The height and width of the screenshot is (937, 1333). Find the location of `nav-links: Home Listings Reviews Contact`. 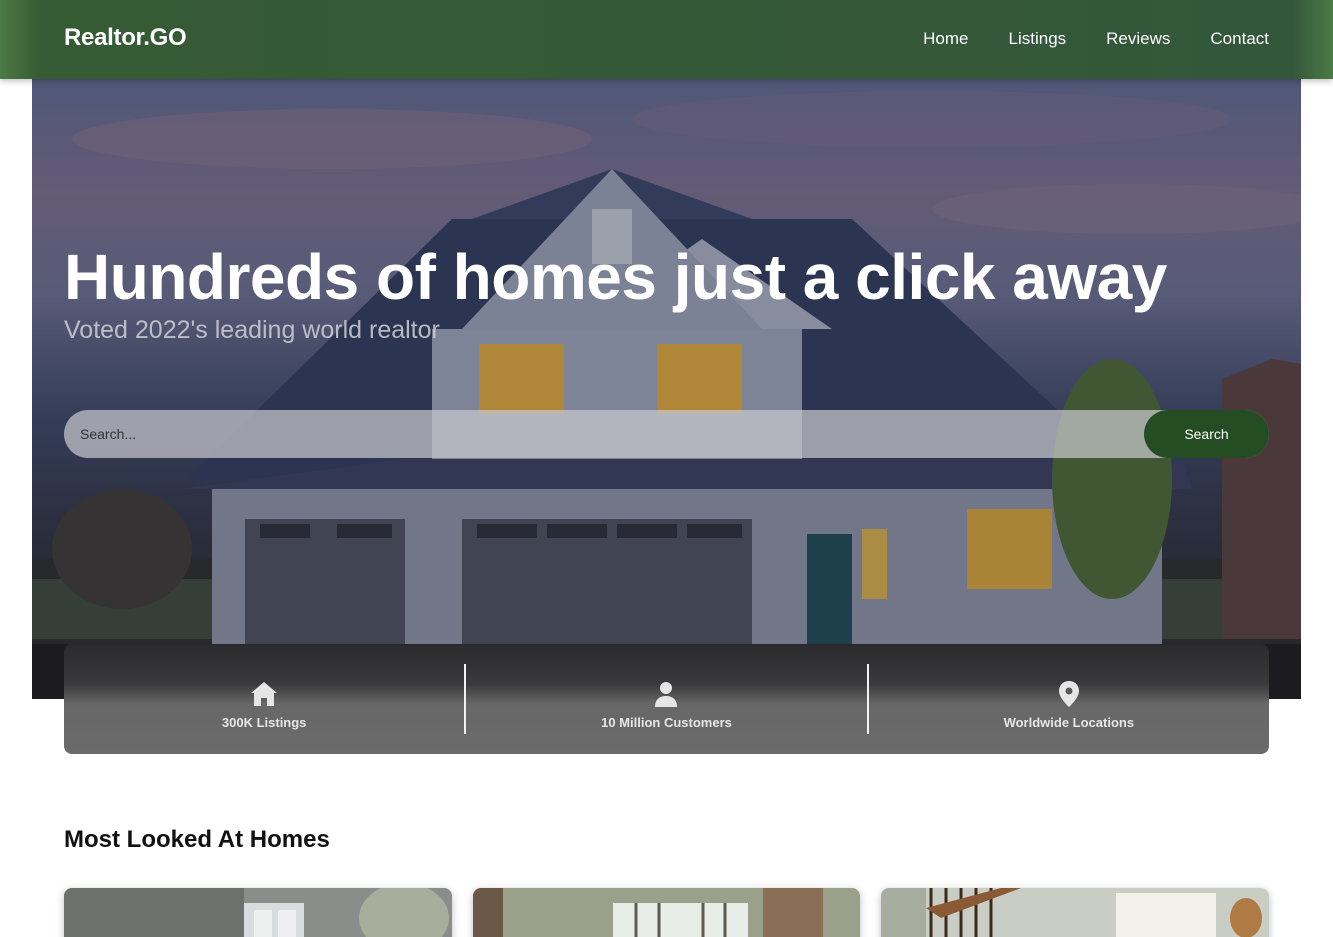

nav-links: Home Listings Reviews Contact is located at coordinates (1096, 39).